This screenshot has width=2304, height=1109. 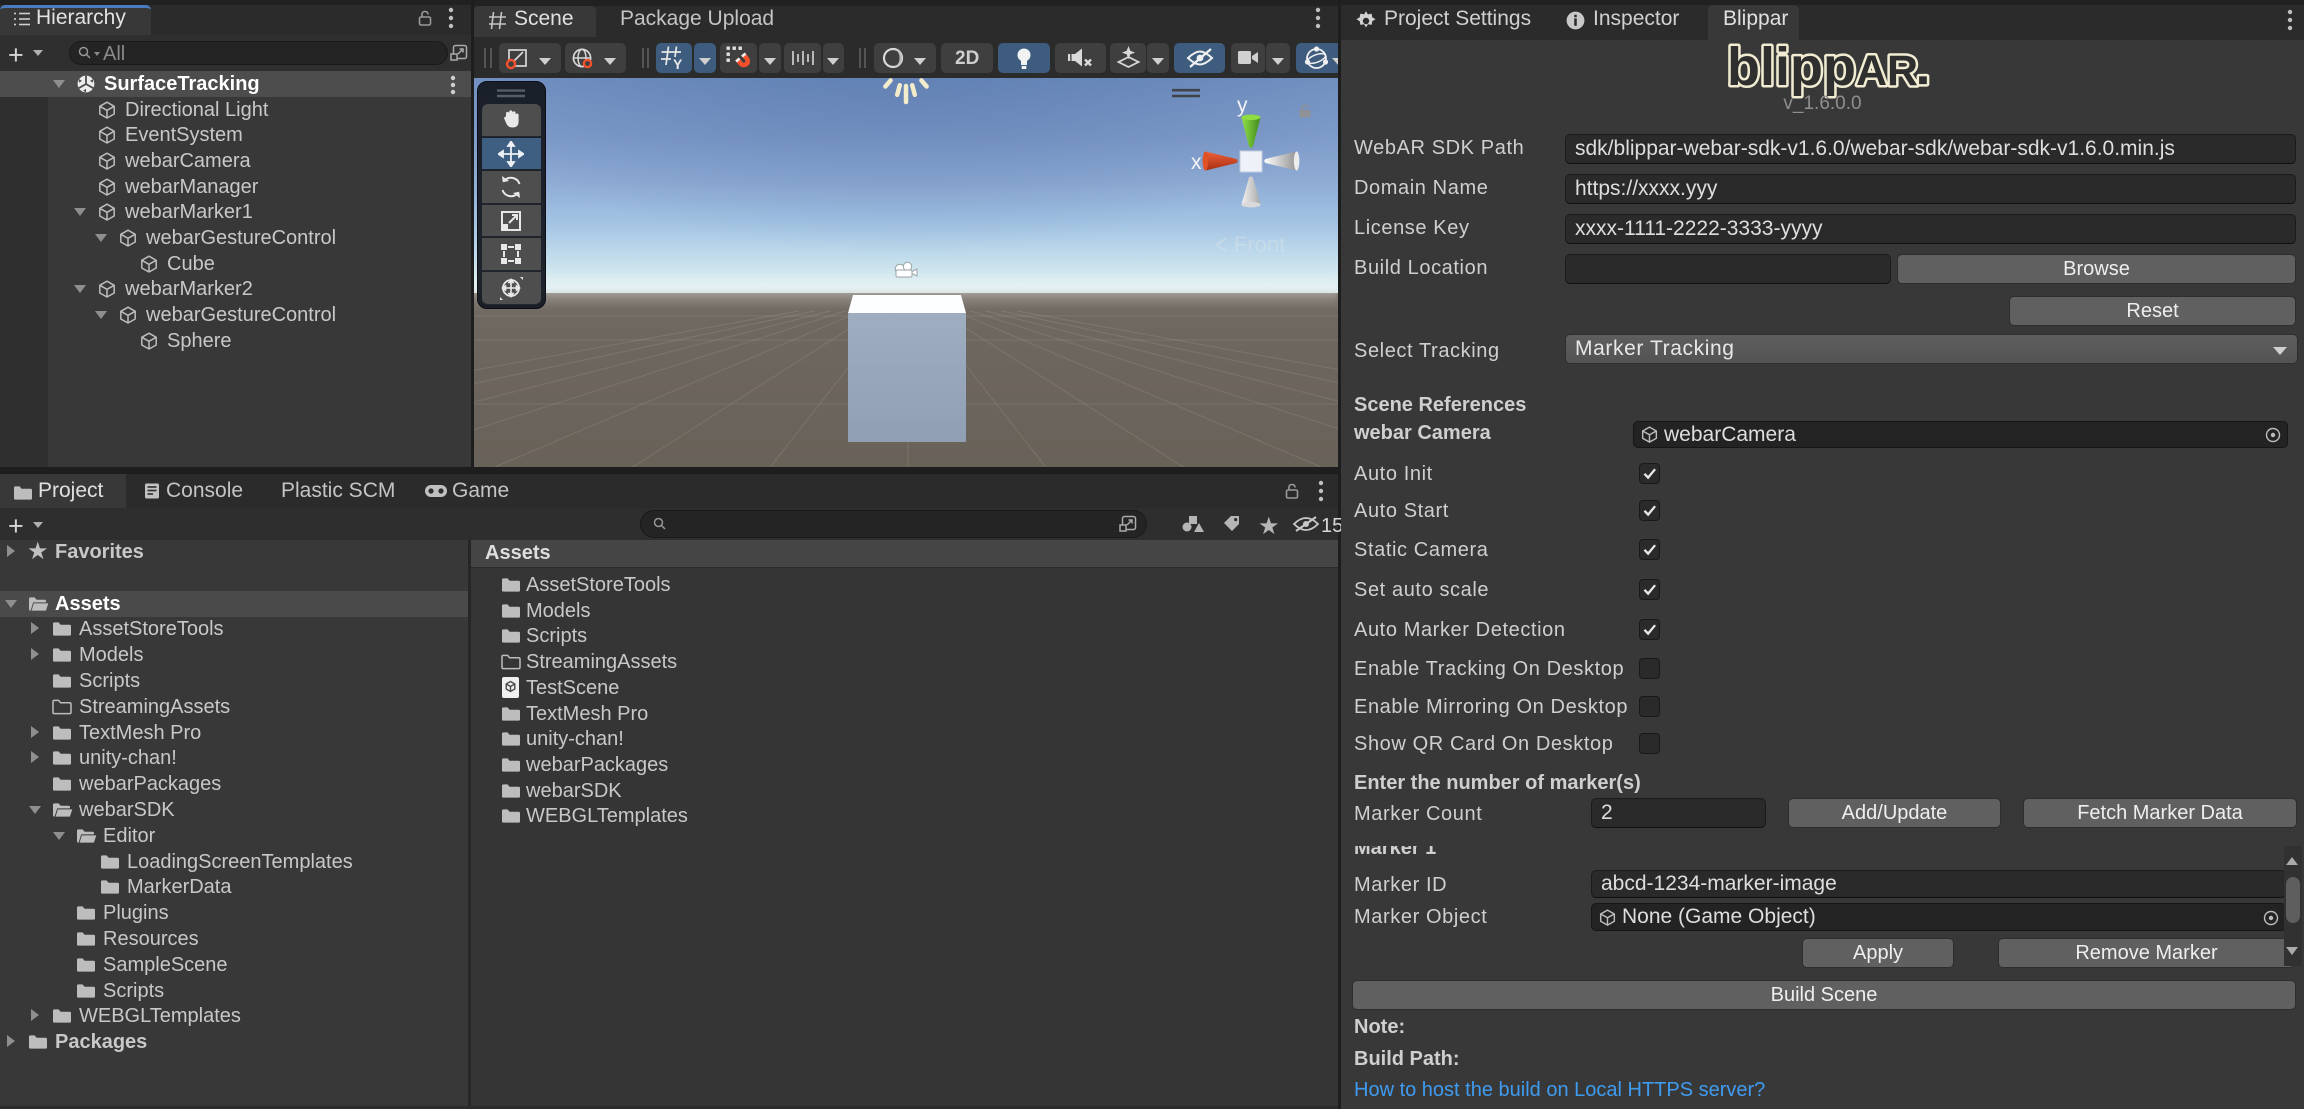 What do you see at coordinates (678, 63) in the screenshot?
I see `svg-text: Y` at bounding box center [678, 63].